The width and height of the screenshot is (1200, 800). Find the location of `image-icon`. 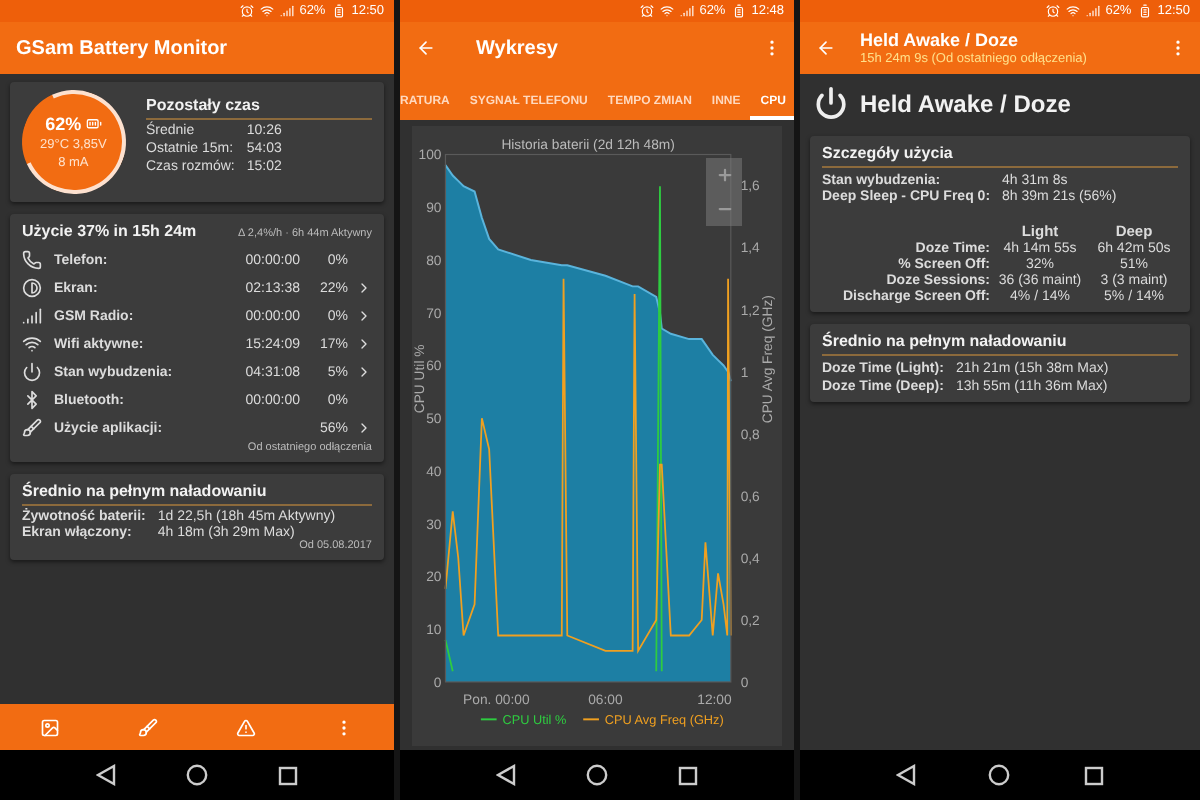

image-icon is located at coordinates (49, 727).